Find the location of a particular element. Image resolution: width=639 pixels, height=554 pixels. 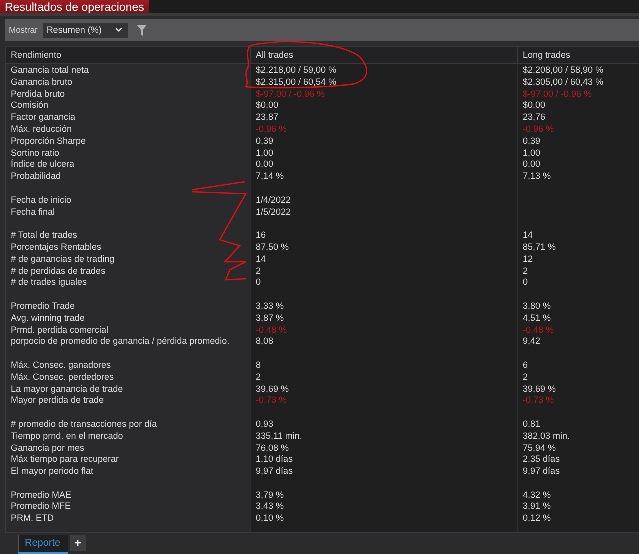

row-label: Tiempo prnd. en el mercado is located at coordinates (67, 436).